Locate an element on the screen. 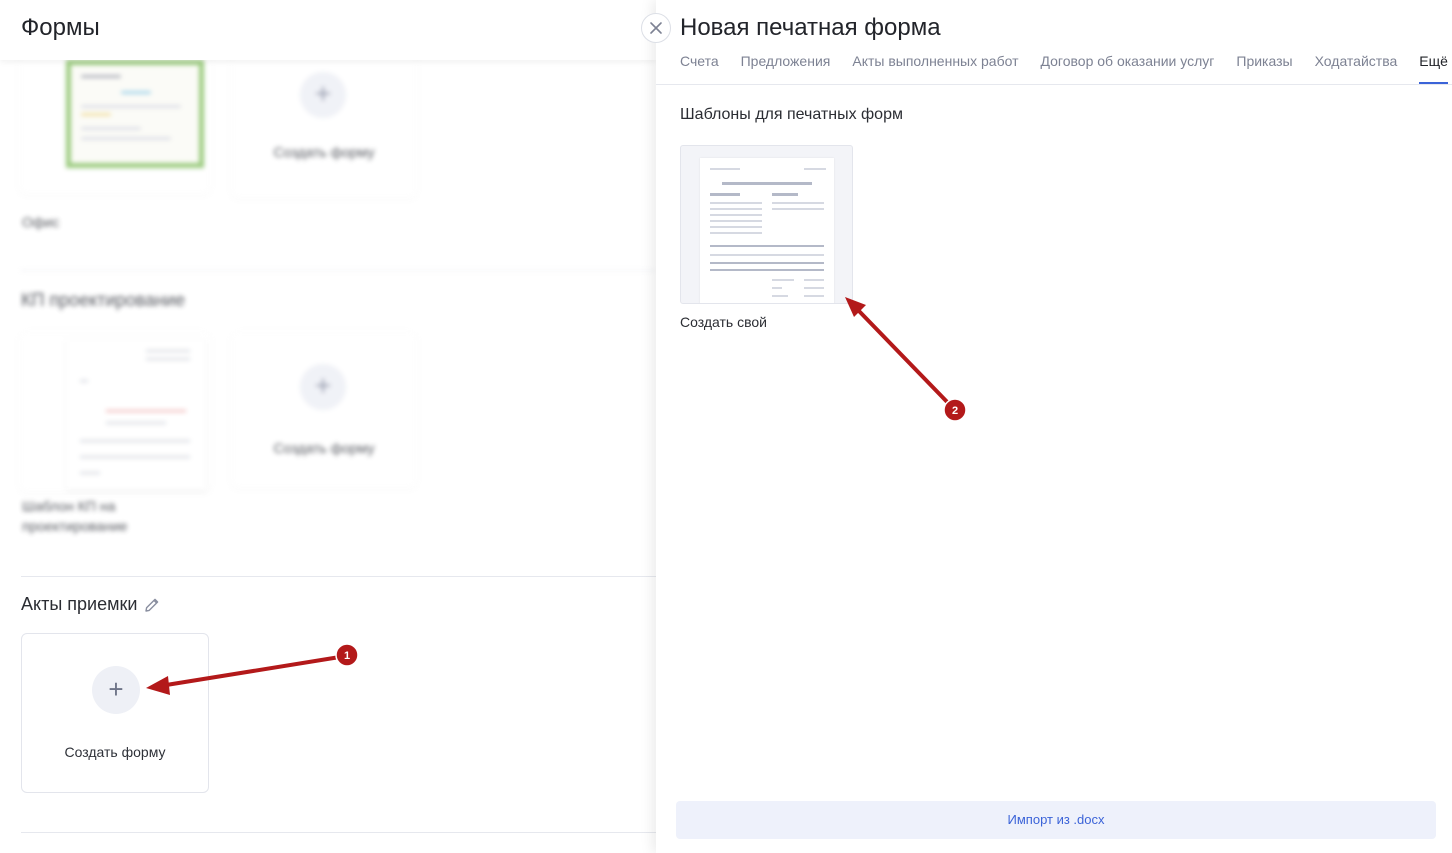 This screenshot has height=853, width=1452. template-card-create-own is located at coordinates (766, 224).